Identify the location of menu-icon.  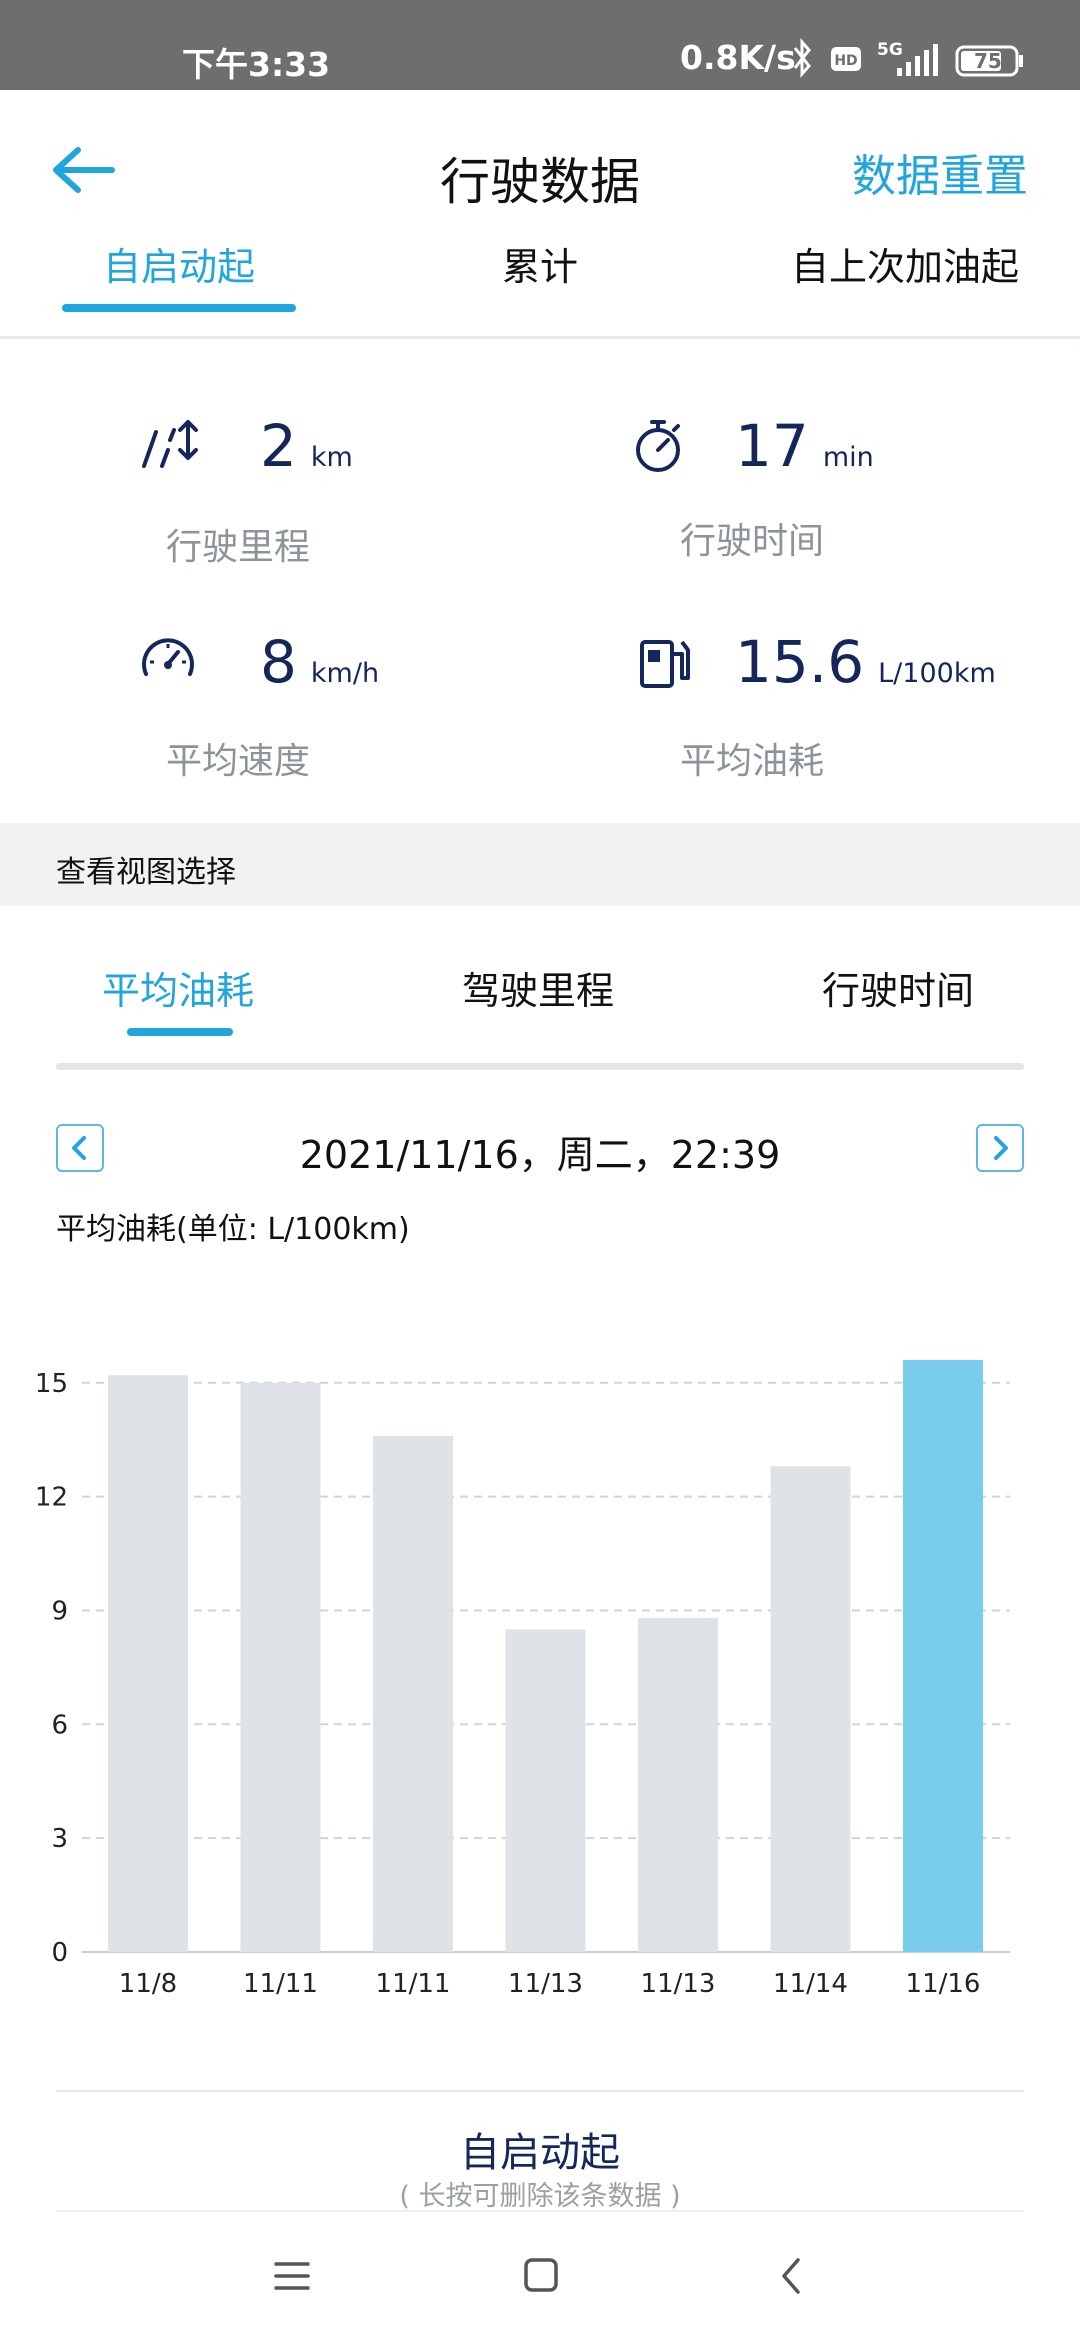
(292, 2276).